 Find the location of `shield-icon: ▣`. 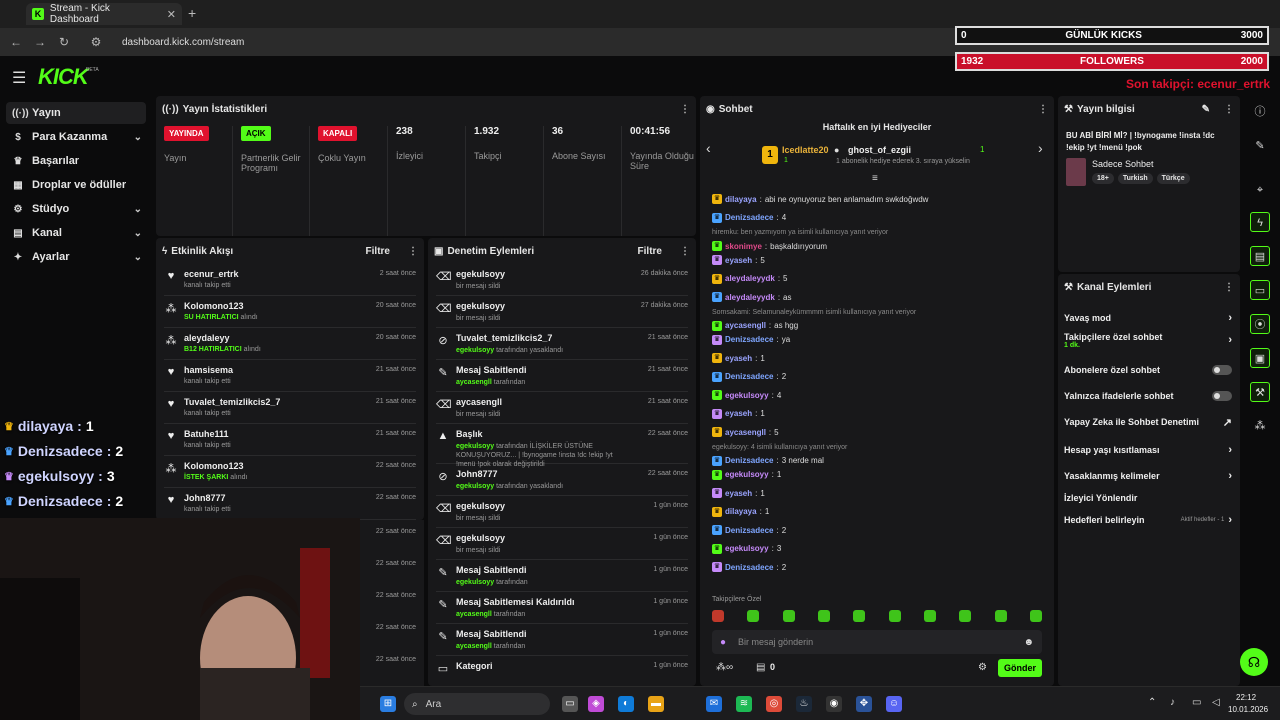

shield-icon: ▣ is located at coordinates (1260, 358).